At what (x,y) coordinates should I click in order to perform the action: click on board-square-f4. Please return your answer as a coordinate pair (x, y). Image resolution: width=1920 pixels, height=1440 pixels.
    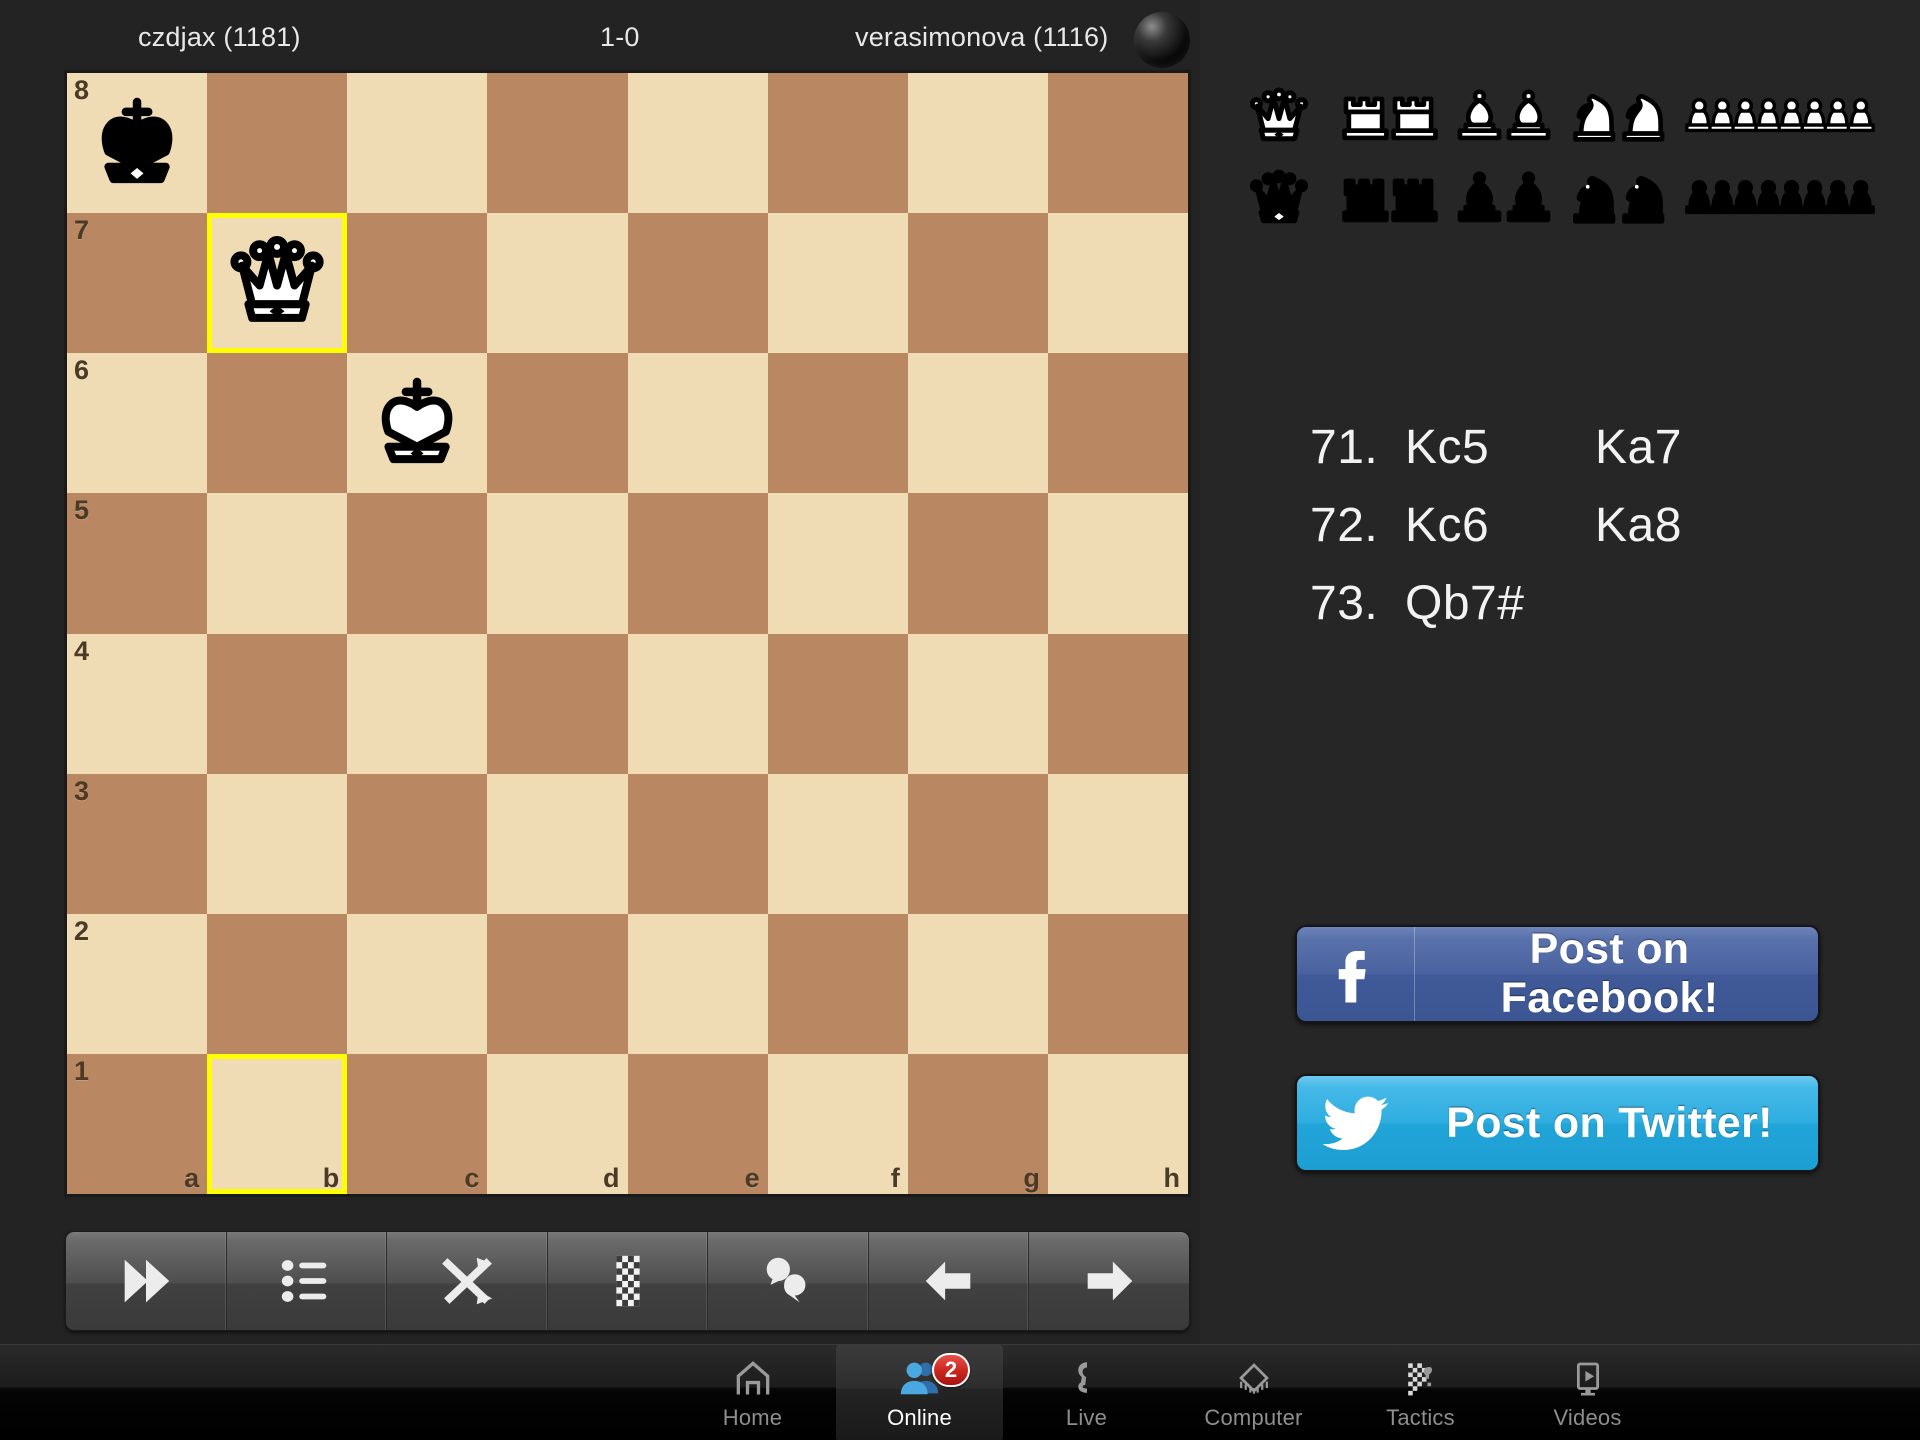
    Looking at the image, I should click on (837, 703).